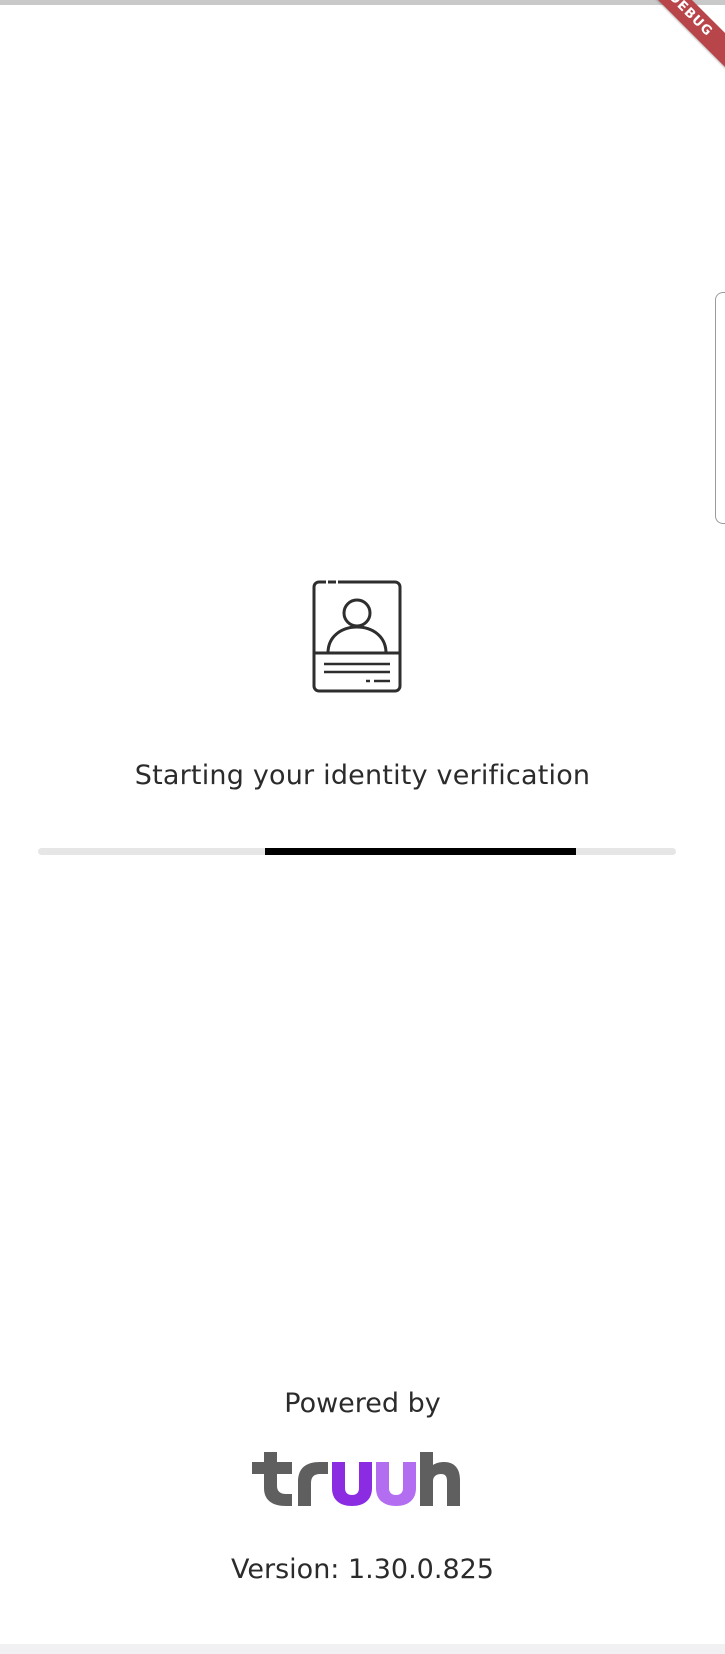 The image size is (725, 1654). I want to click on id-card-icon, so click(357, 636).